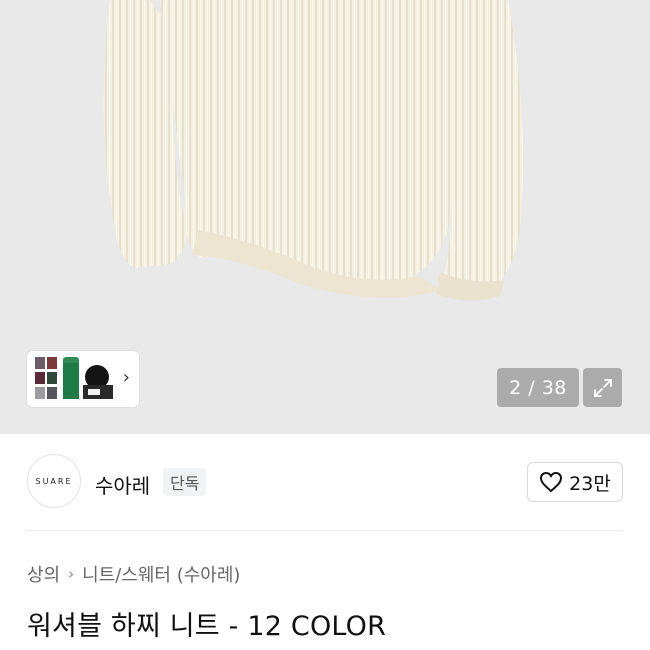 The image size is (650, 650). I want to click on breadcrumb: 상의 › 니트/스웨터 (수아레), so click(133, 574).